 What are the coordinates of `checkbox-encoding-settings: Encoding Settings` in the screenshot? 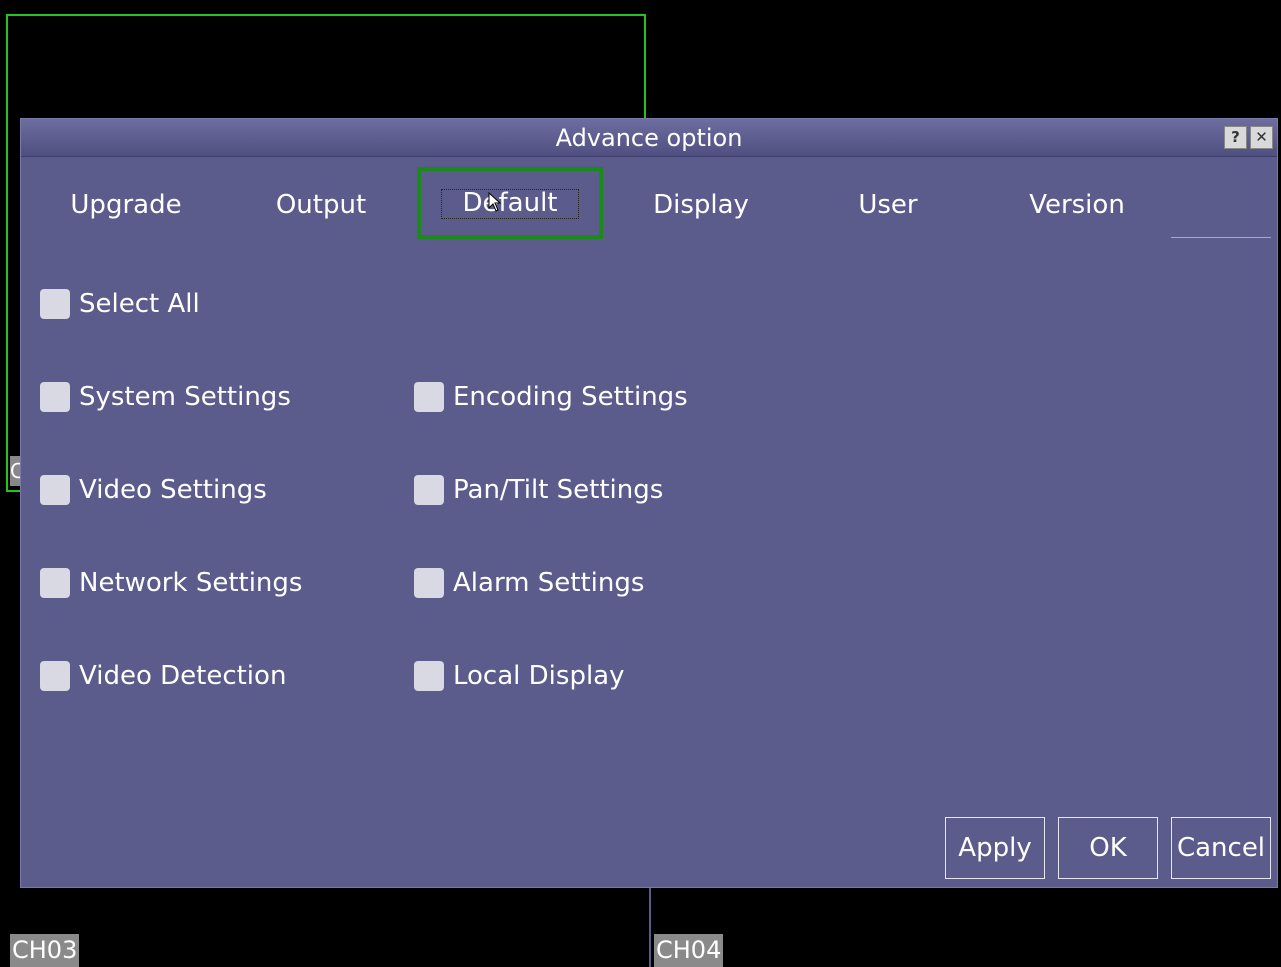 It's located at (551, 397).